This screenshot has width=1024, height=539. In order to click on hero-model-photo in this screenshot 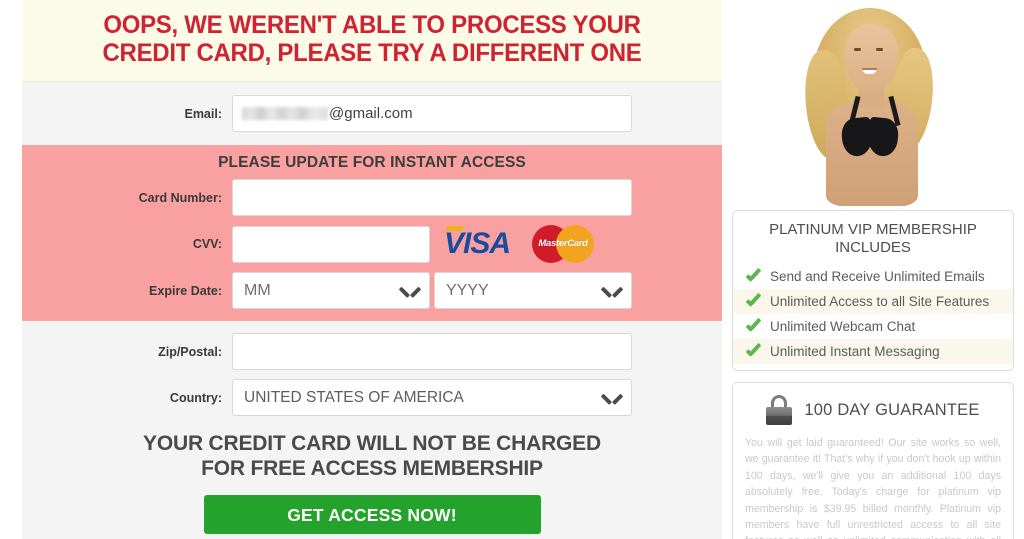, I will do `click(873, 103)`.